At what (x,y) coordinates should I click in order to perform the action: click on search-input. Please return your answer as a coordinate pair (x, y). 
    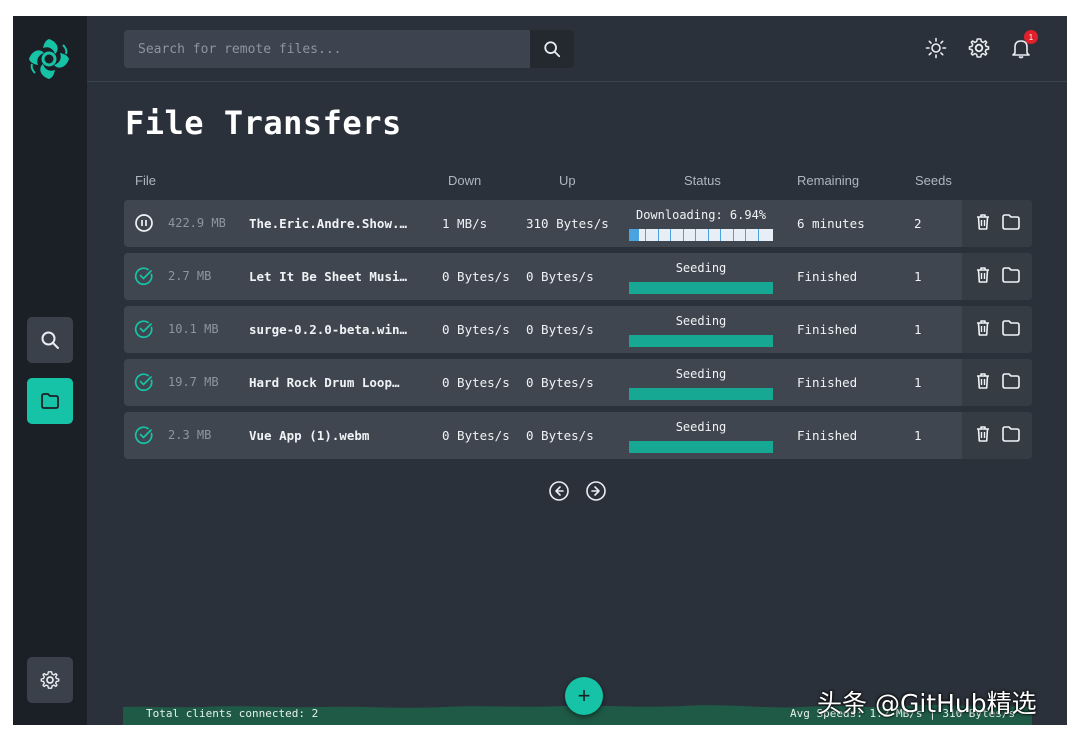
    Looking at the image, I should click on (327, 49).